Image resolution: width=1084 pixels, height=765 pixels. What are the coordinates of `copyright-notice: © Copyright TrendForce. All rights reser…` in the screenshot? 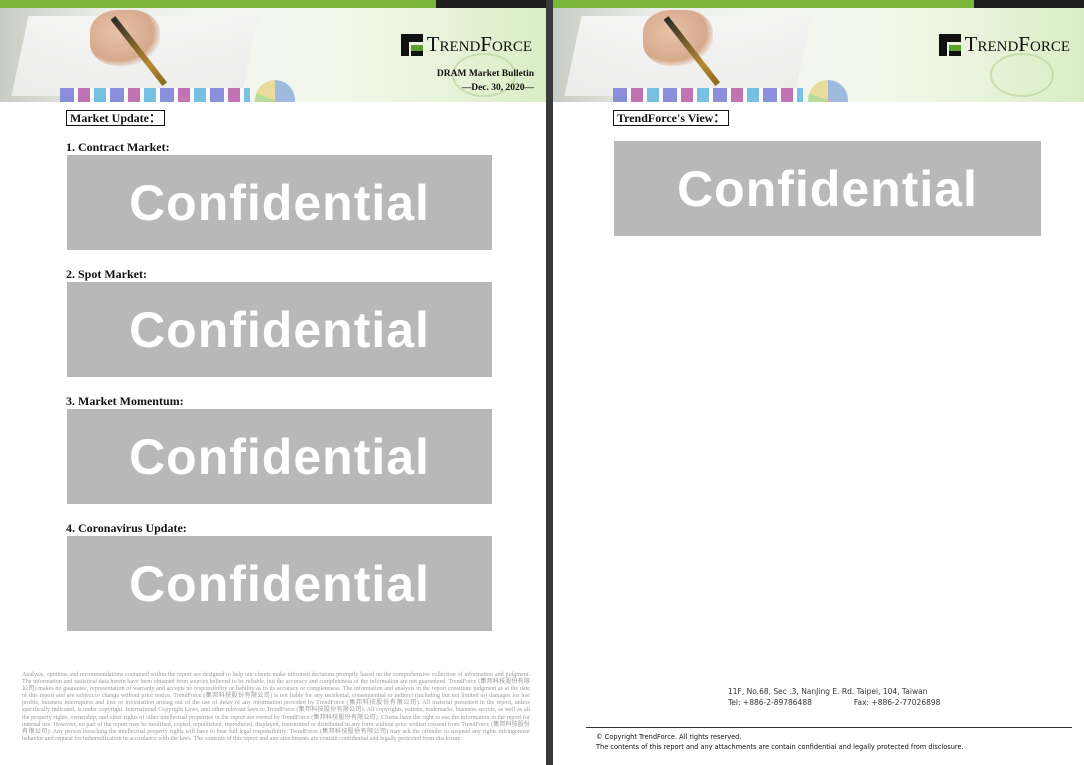 It's located at (669, 737).